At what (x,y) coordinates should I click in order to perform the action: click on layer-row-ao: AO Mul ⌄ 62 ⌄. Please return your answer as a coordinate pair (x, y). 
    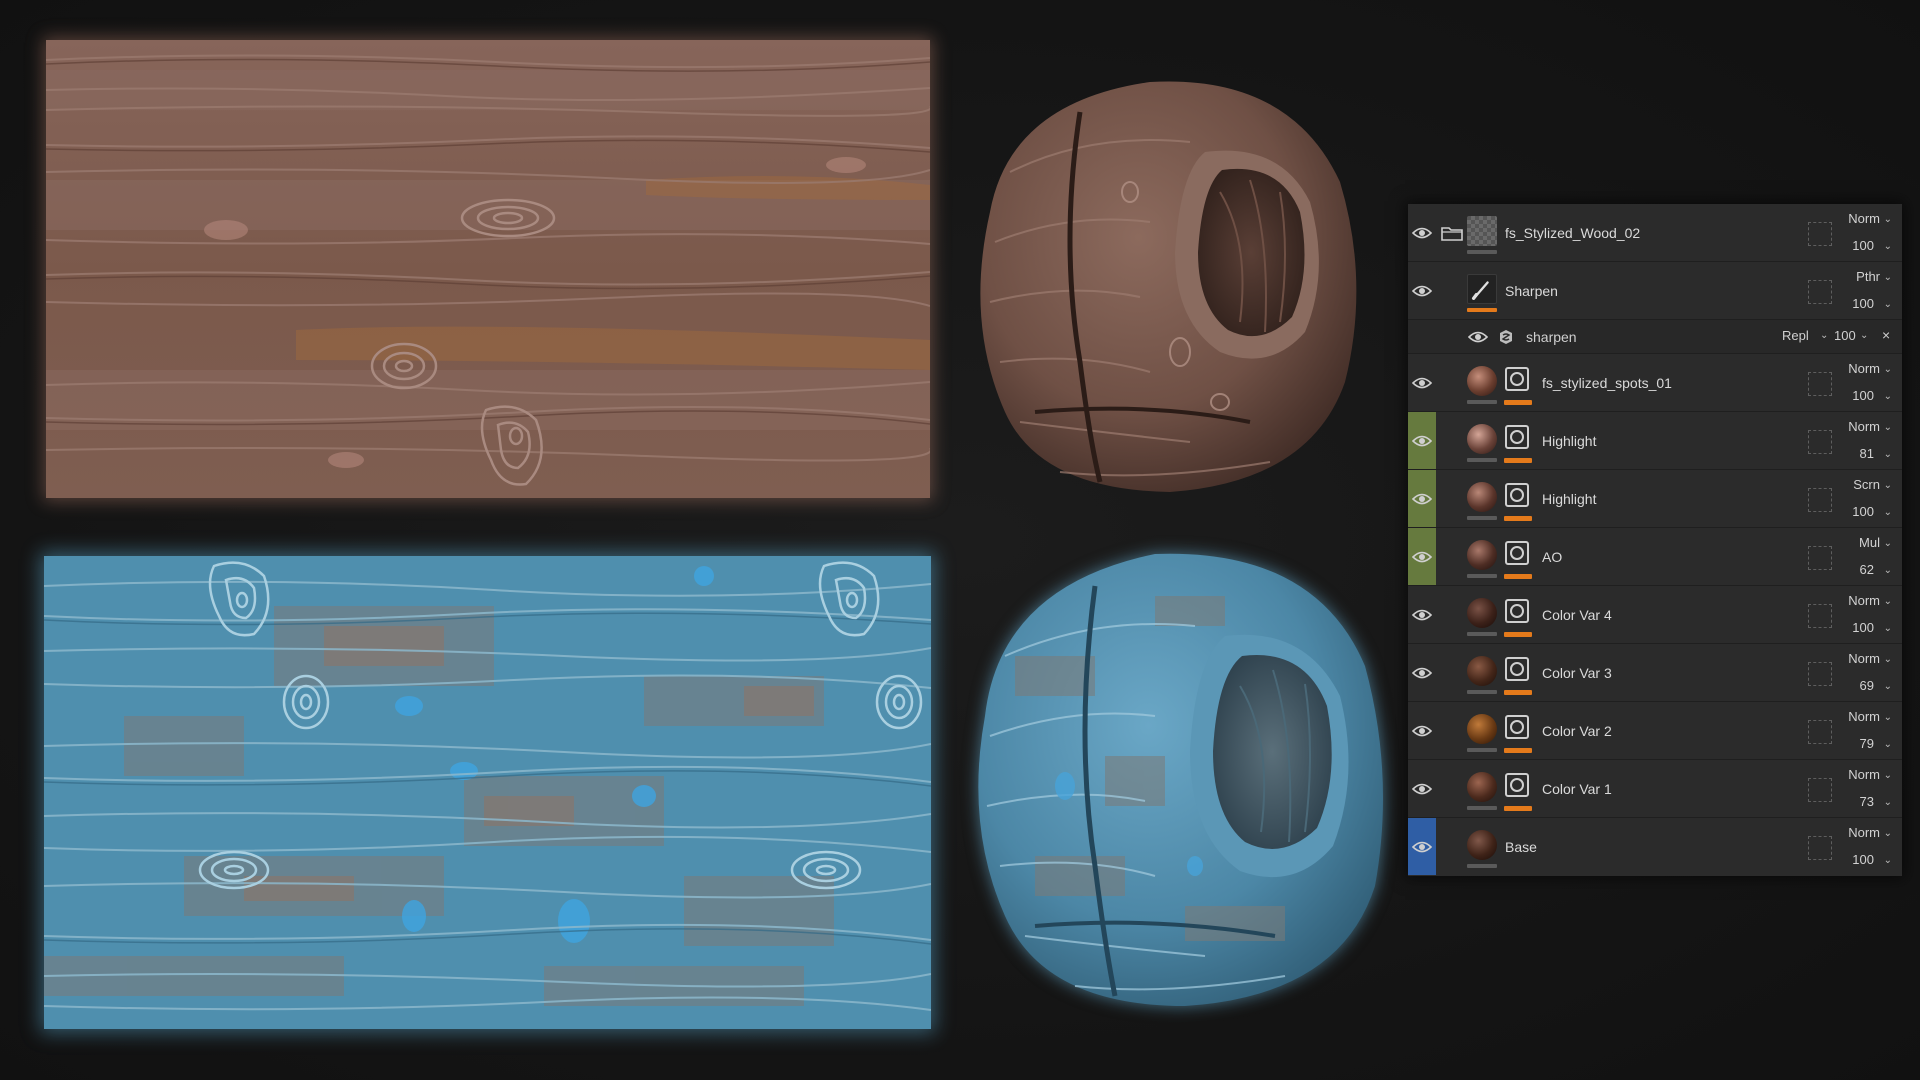
    Looking at the image, I should click on (1655, 557).